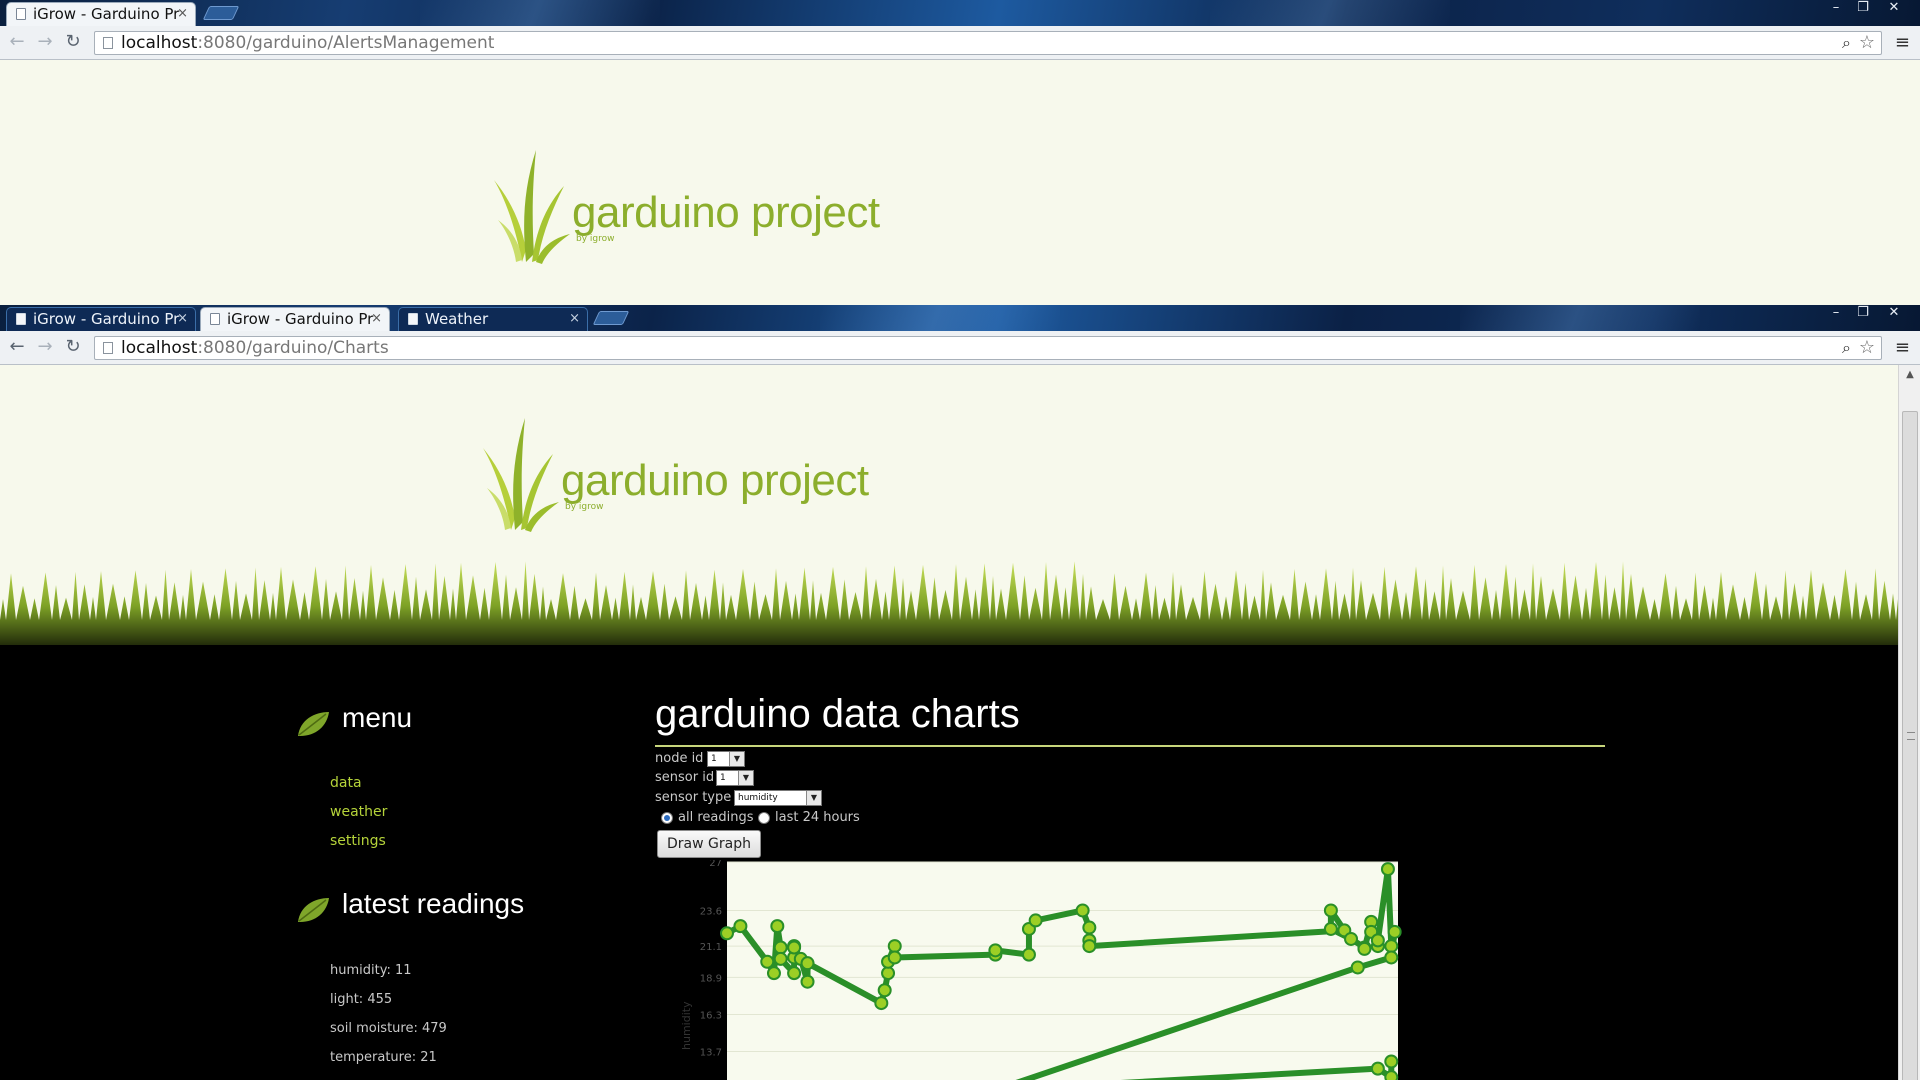  Describe the element at coordinates (371, 970) in the screenshot. I see `reading-humidity: humidity: 11` at that location.